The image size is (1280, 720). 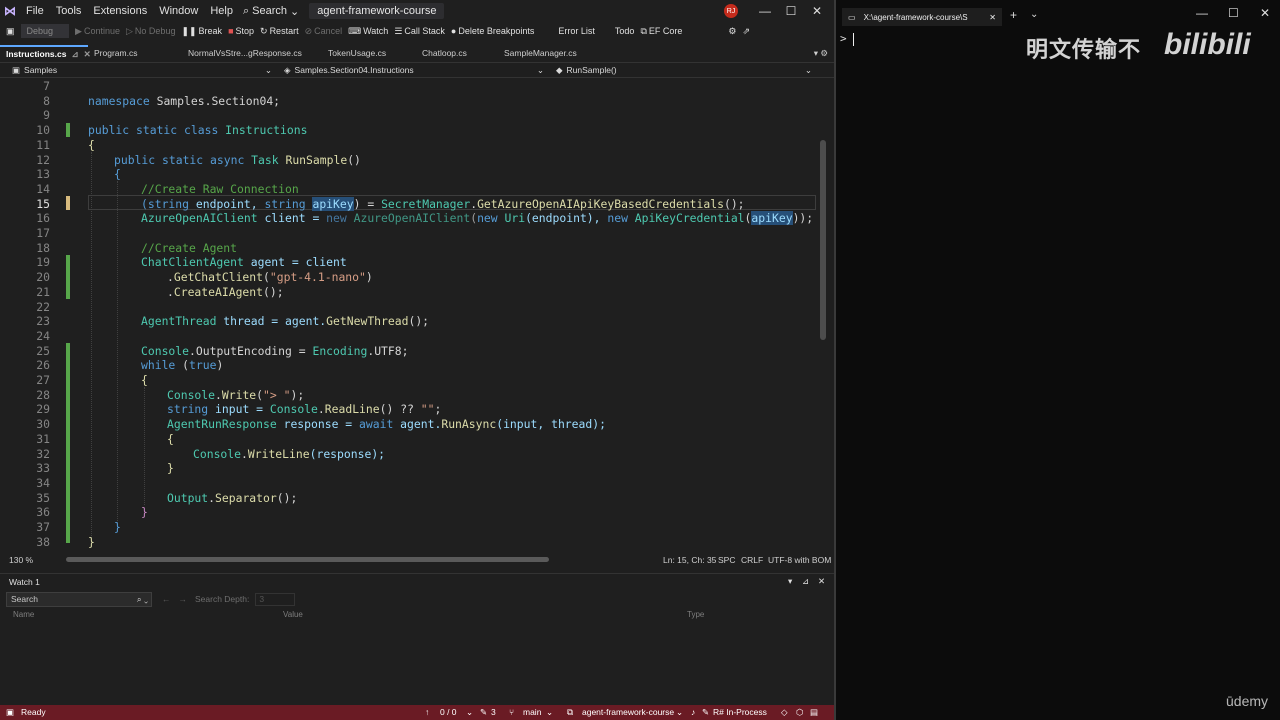 I want to click on git-icon: ⬡, so click(x=799, y=712).